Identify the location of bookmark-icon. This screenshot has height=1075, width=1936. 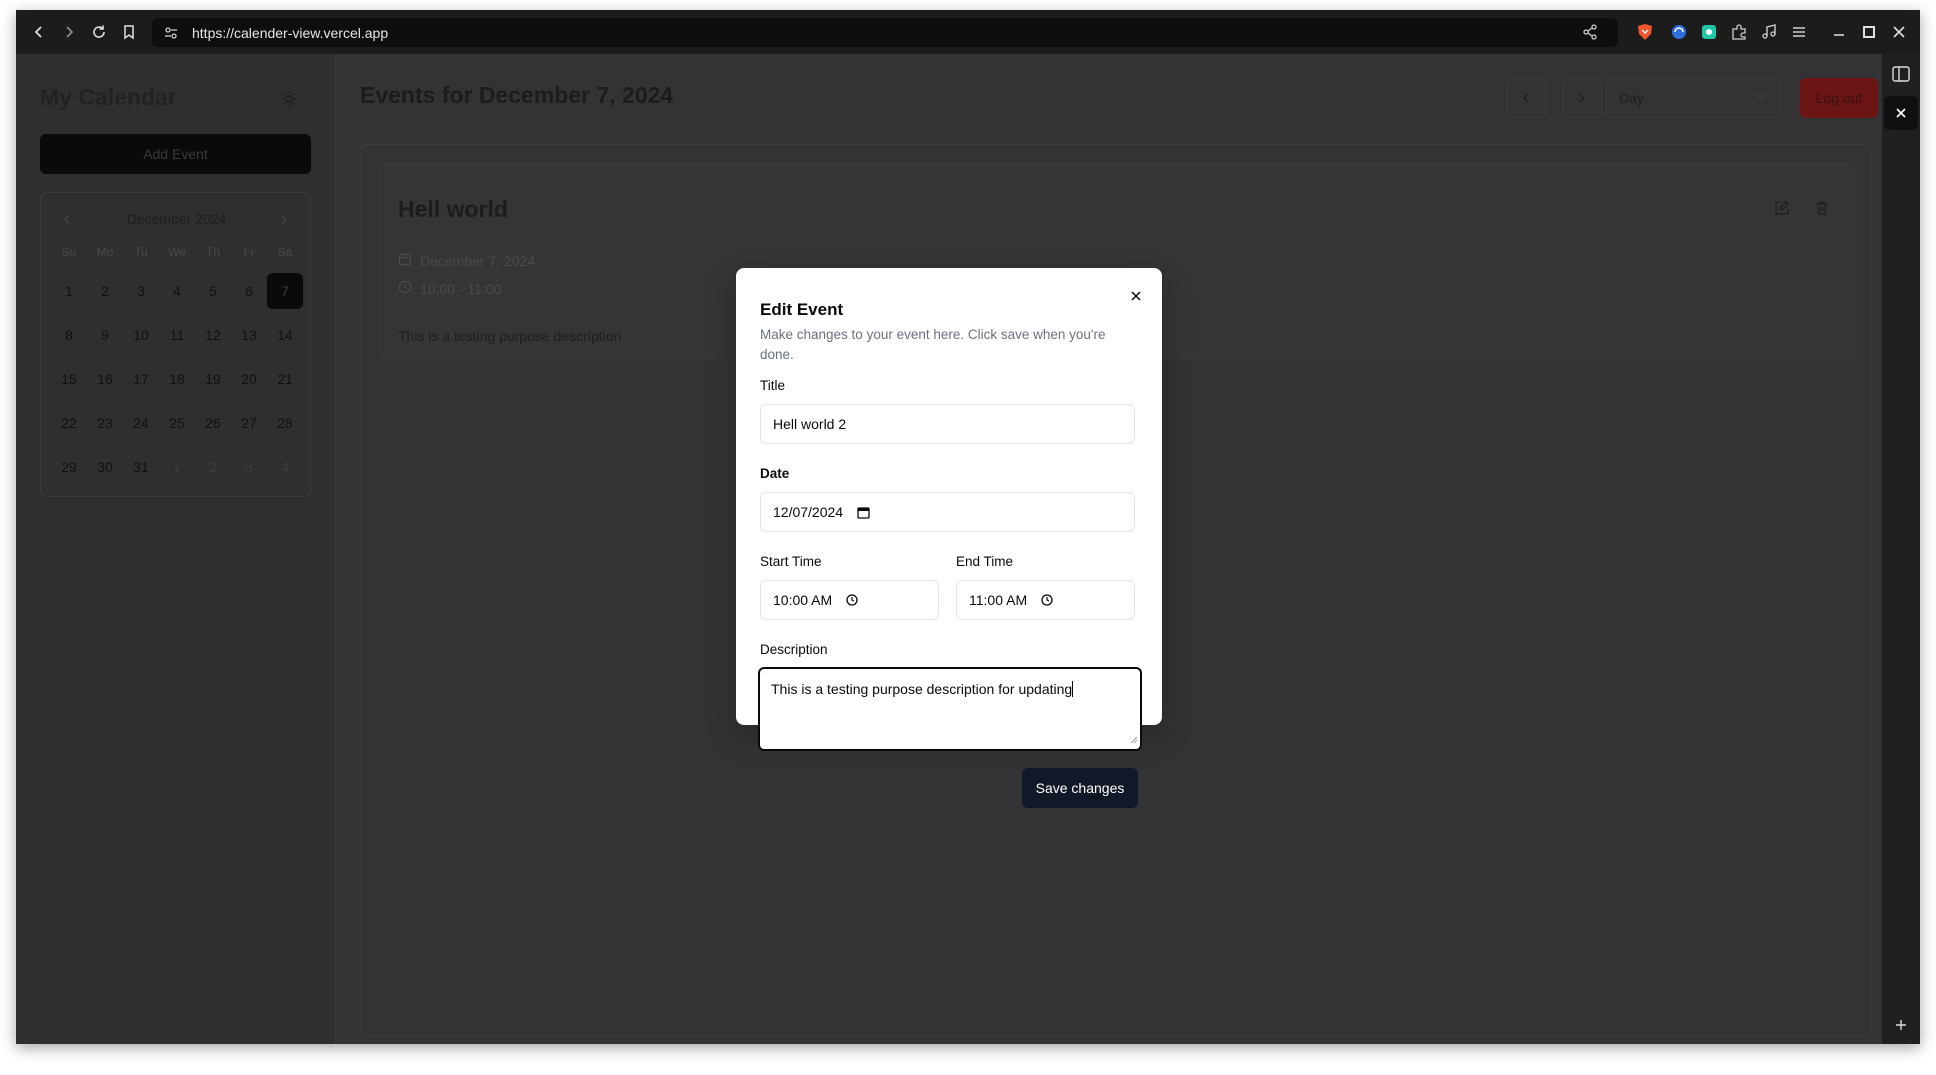
(129, 32).